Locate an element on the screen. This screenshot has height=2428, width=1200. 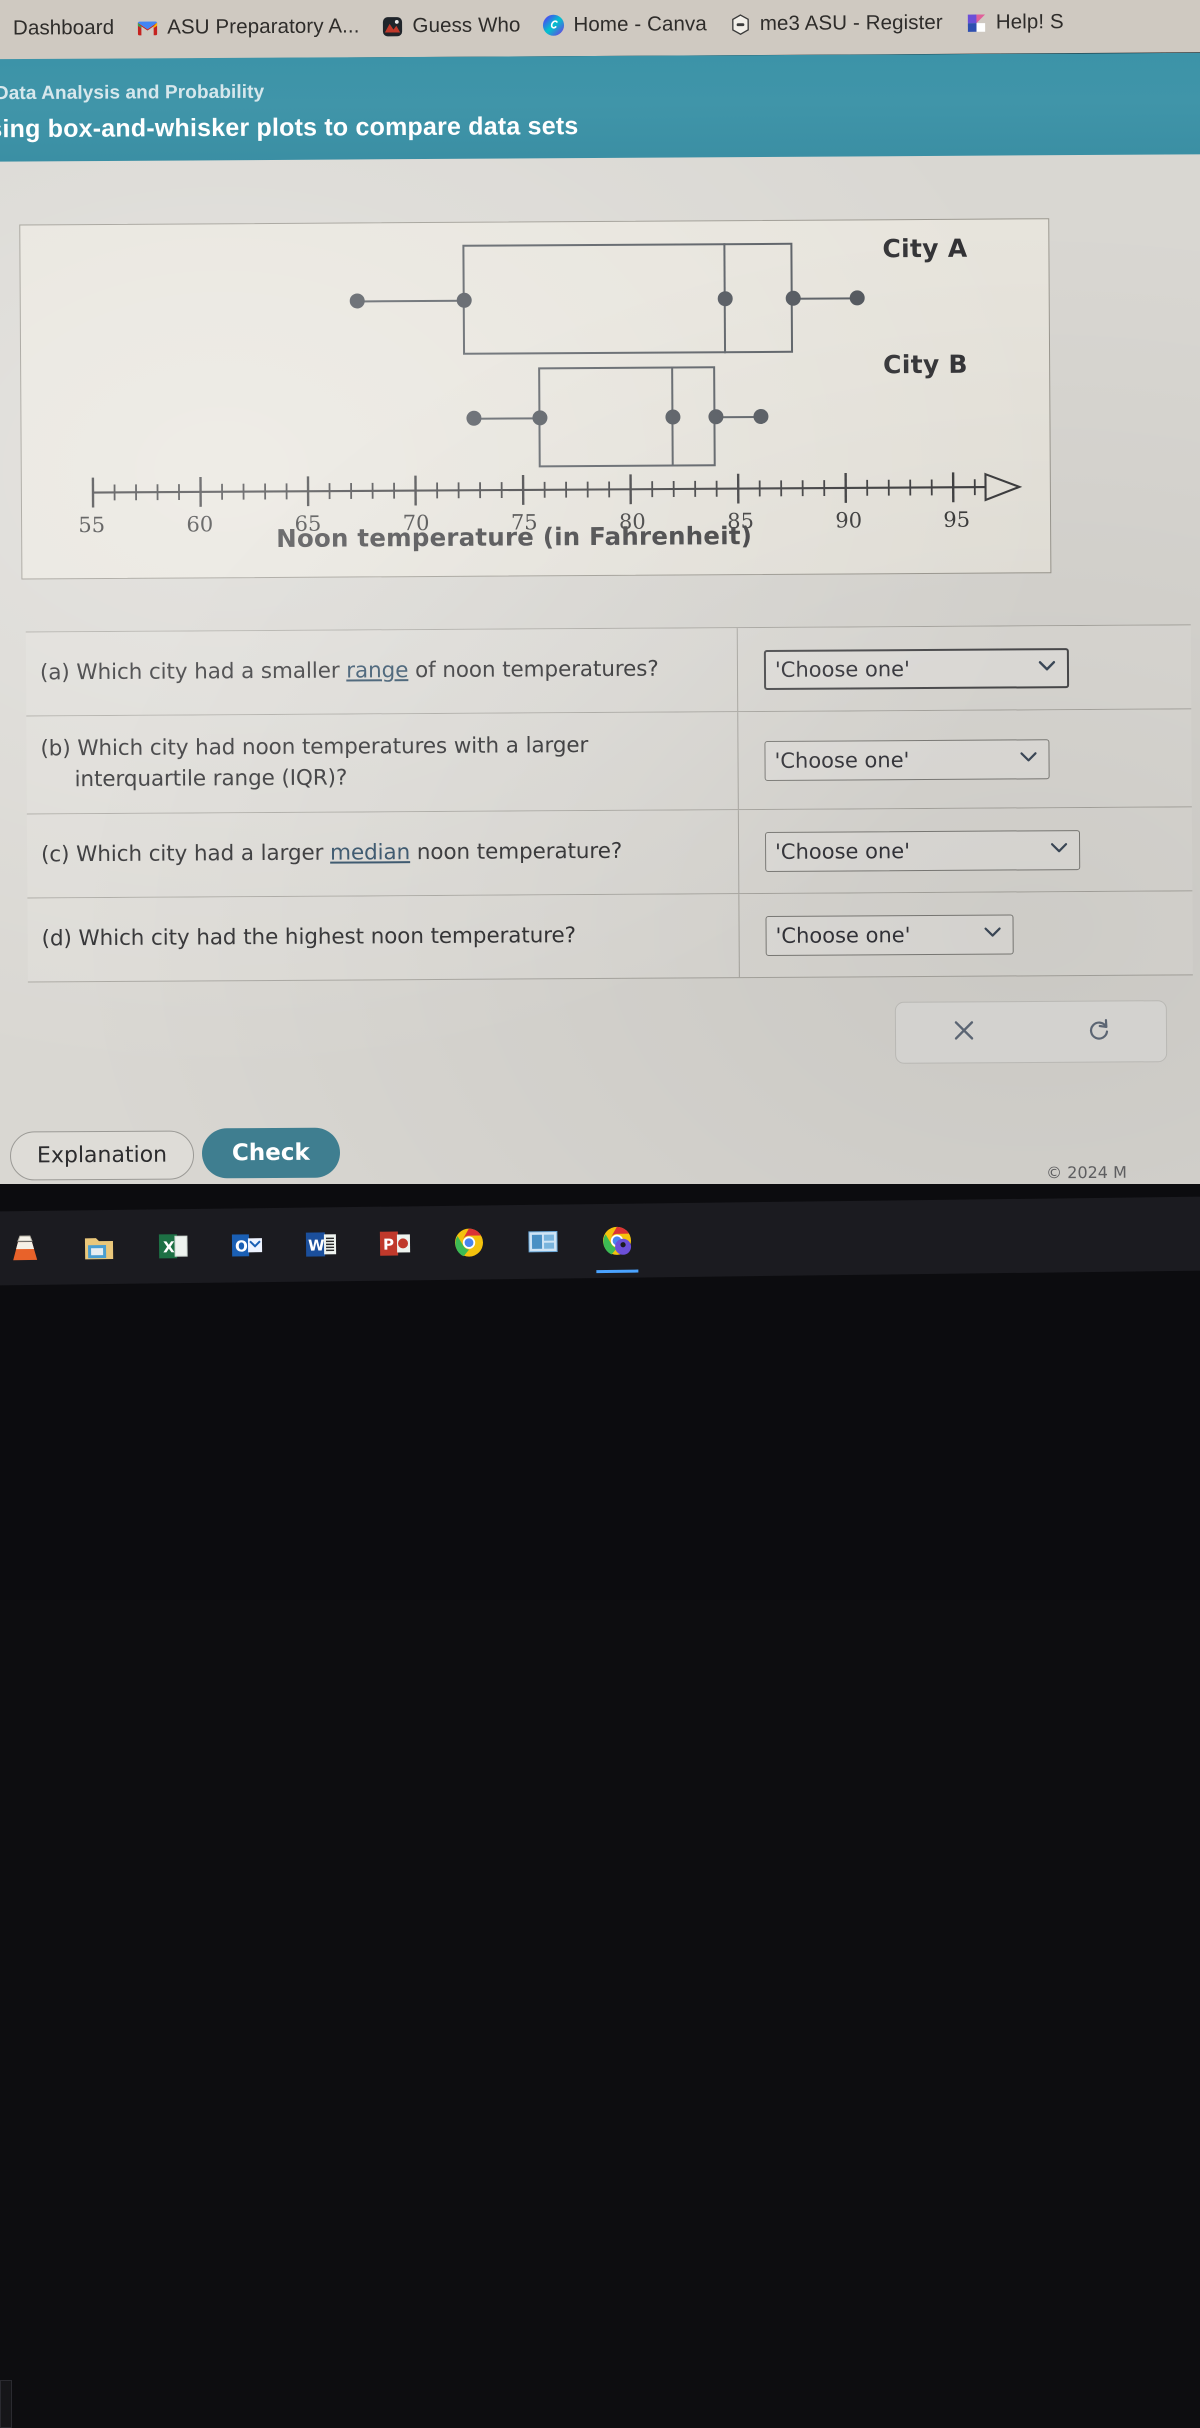
taskbar-item-blue-app is located at coordinates (543, 1241).